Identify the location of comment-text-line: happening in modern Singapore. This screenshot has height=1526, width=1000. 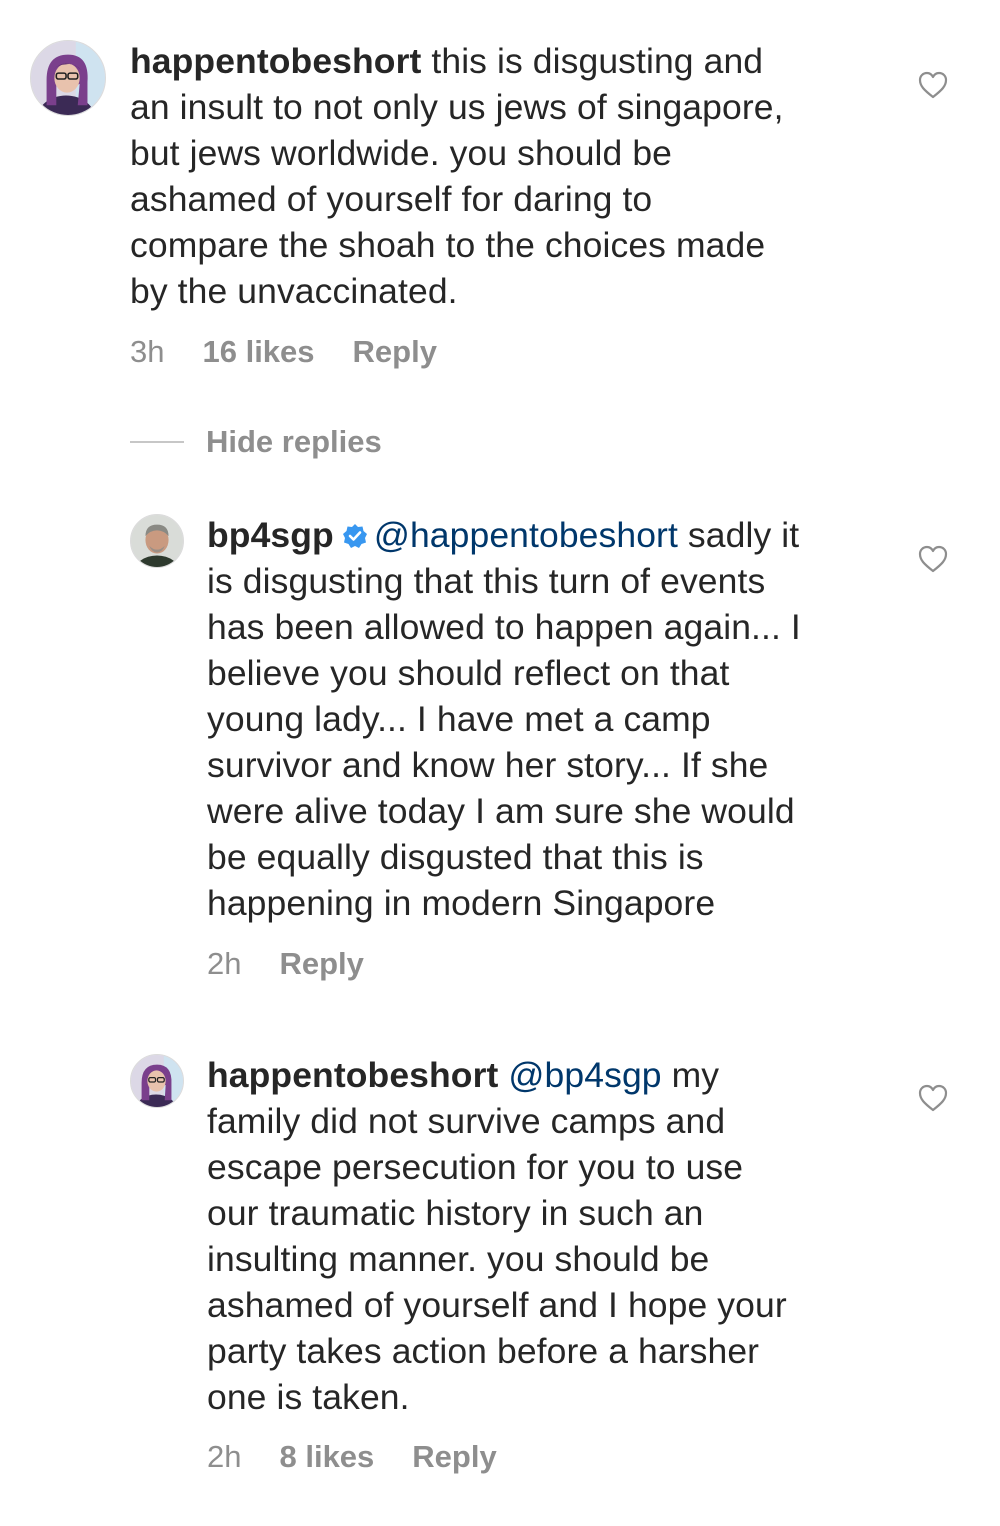
(461, 903).